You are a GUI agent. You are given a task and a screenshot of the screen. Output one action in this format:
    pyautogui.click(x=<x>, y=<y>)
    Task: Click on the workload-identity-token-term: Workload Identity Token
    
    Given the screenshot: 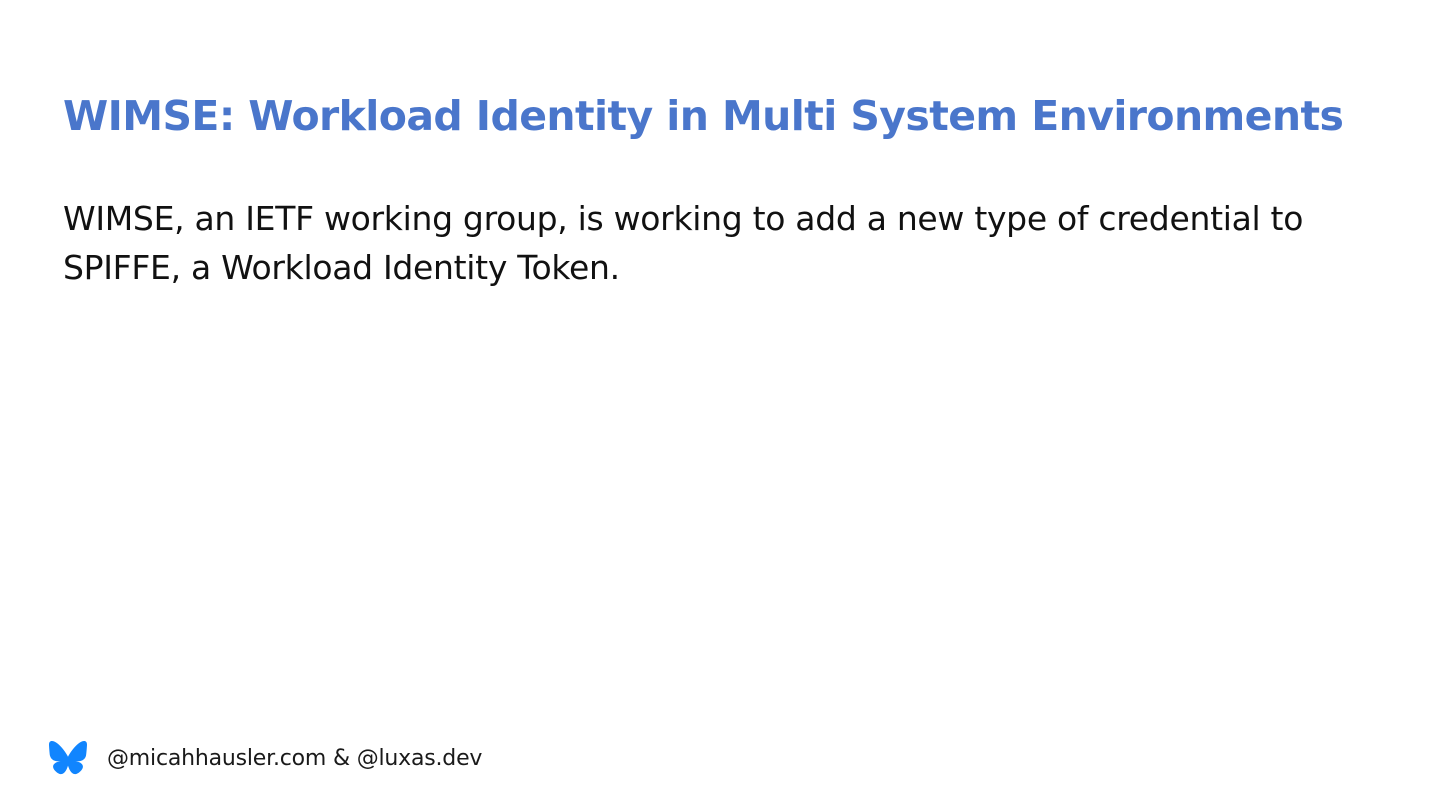 What is the action you would take?
    pyautogui.click(x=415, y=267)
    